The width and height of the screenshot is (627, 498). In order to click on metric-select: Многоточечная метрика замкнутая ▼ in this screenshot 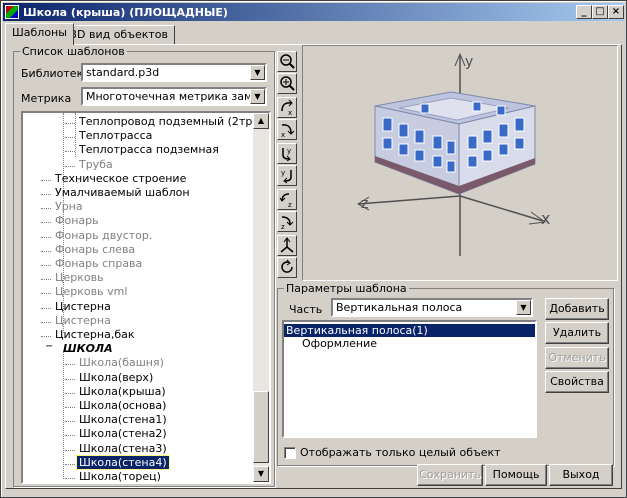, I will do `click(174, 96)`.